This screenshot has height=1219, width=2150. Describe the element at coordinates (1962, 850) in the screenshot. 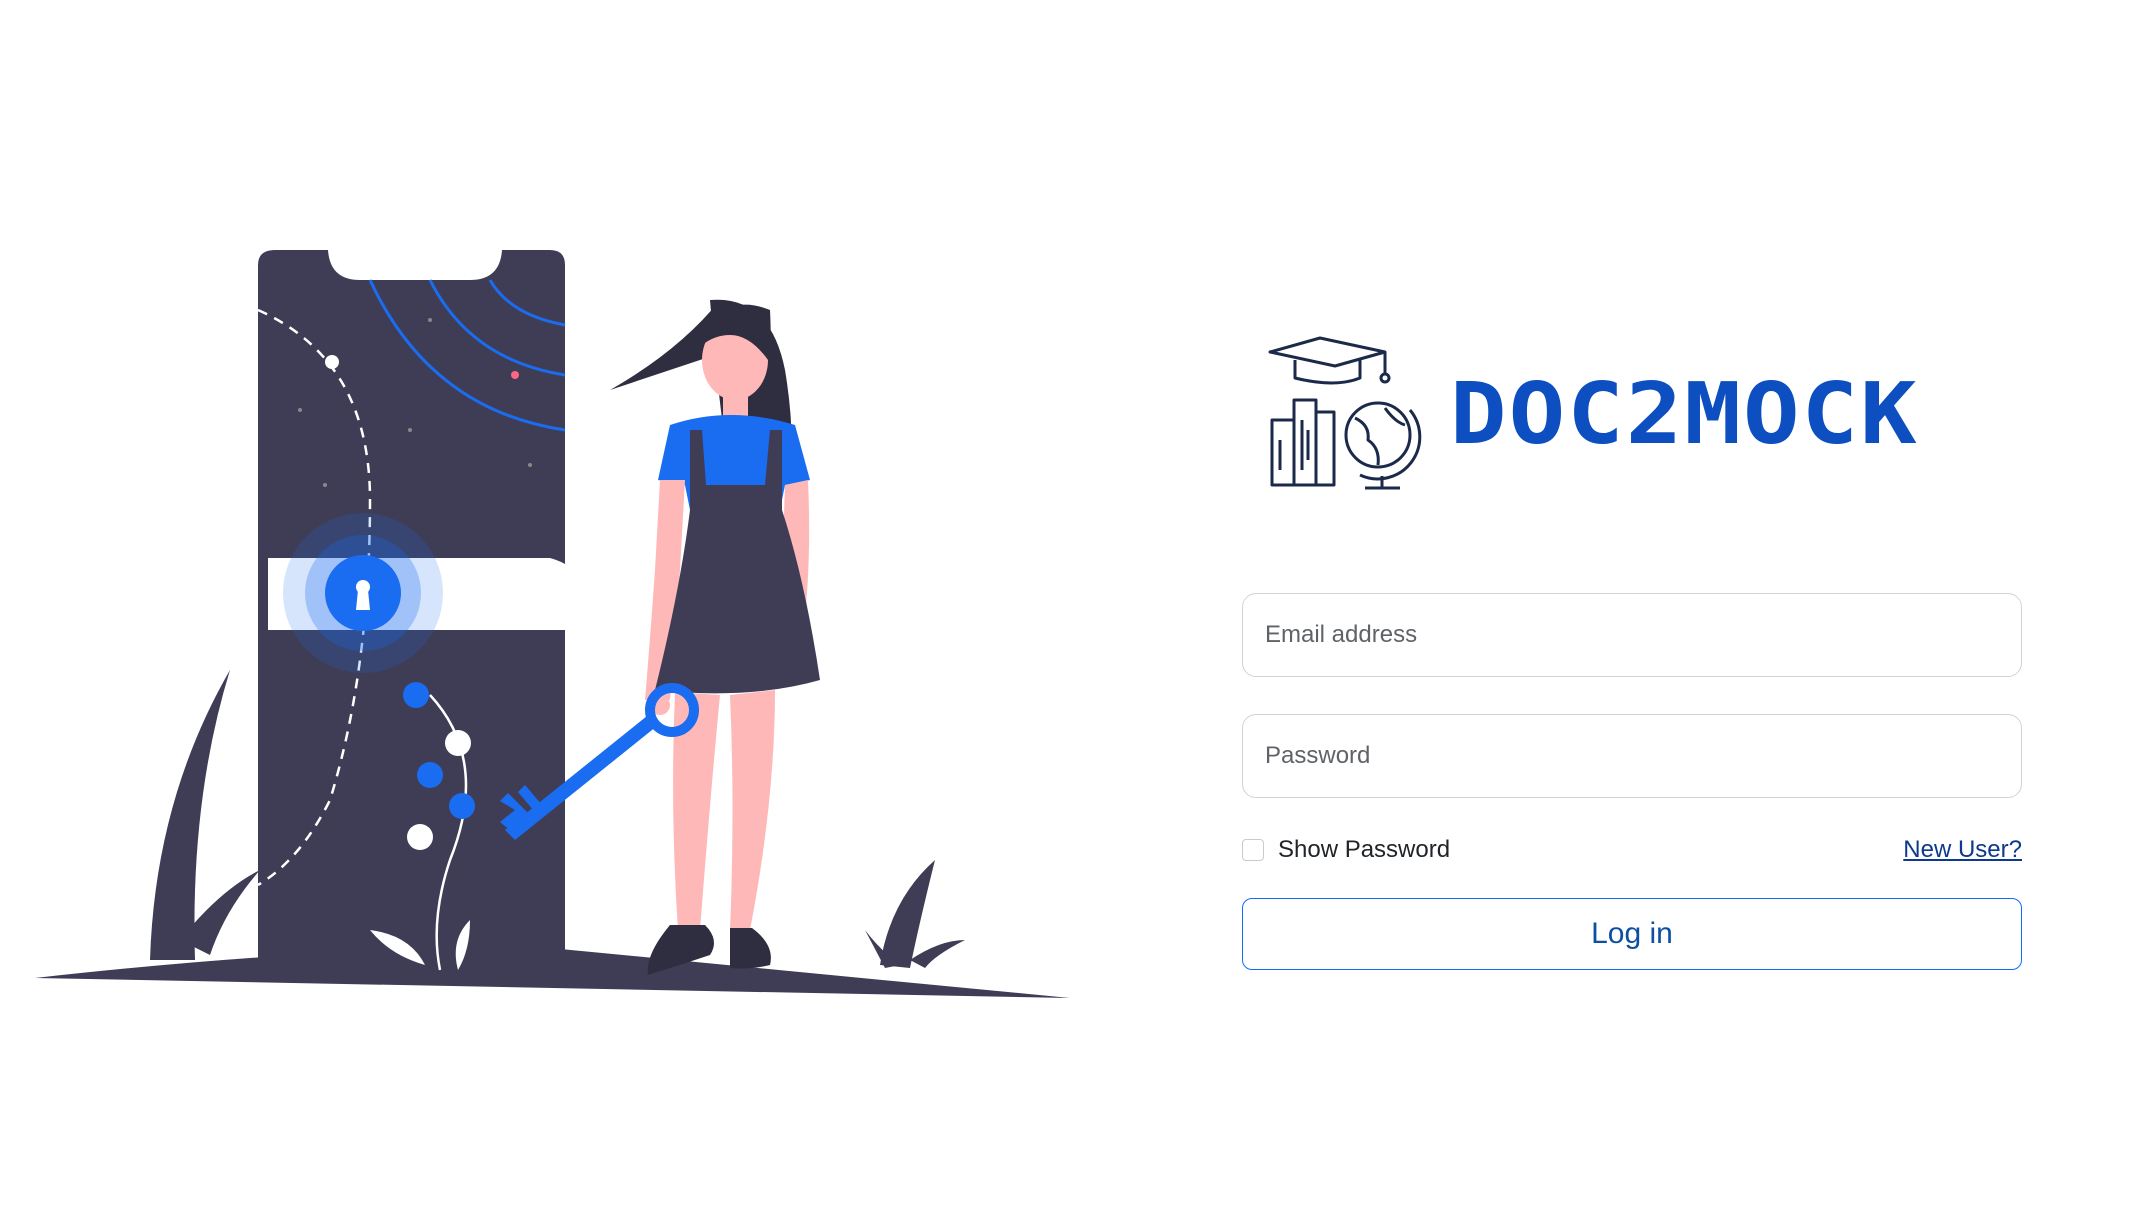

I see `new-user-link: New User?` at that location.